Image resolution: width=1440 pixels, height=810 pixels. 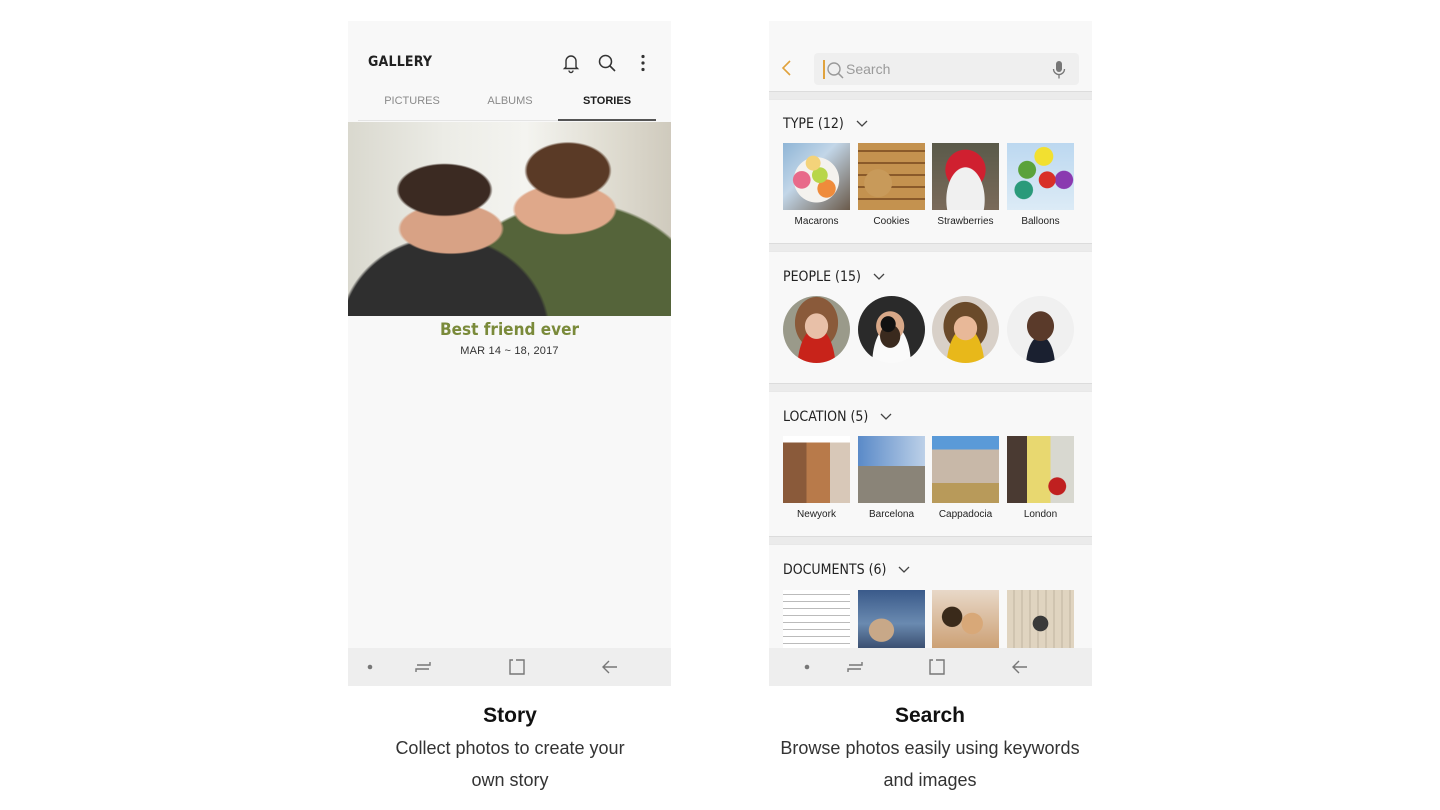 What do you see at coordinates (643, 63) in the screenshot?
I see `more-vert-icon` at bounding box center [643, 63].